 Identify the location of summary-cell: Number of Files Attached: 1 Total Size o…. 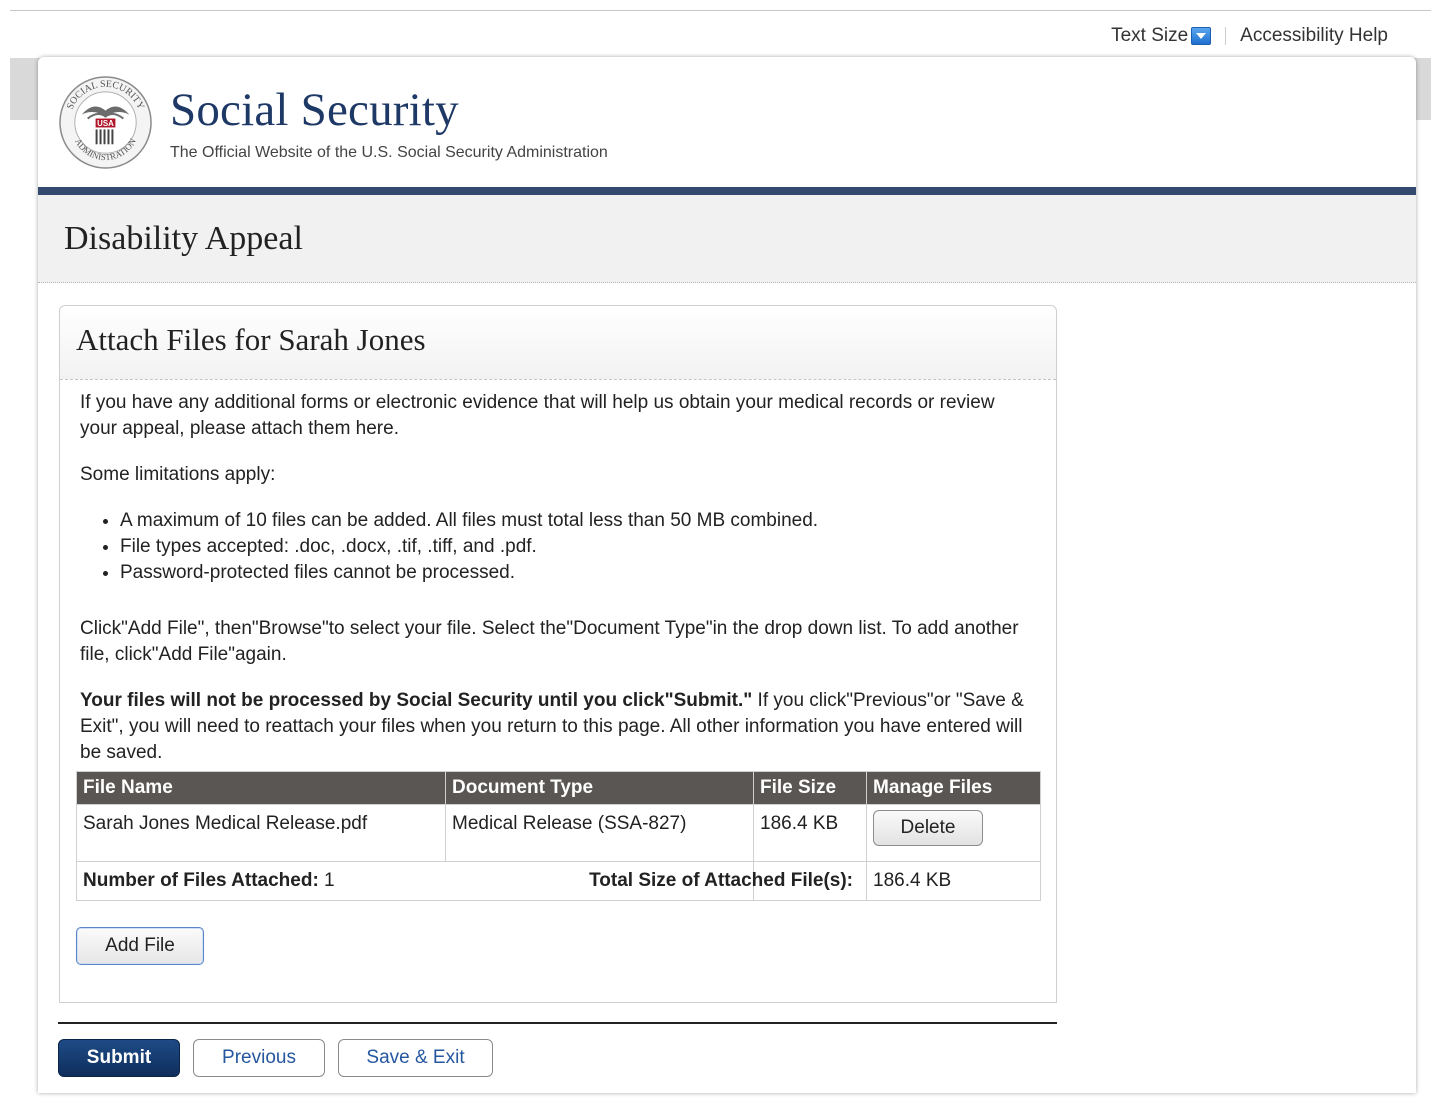
(464, 881).